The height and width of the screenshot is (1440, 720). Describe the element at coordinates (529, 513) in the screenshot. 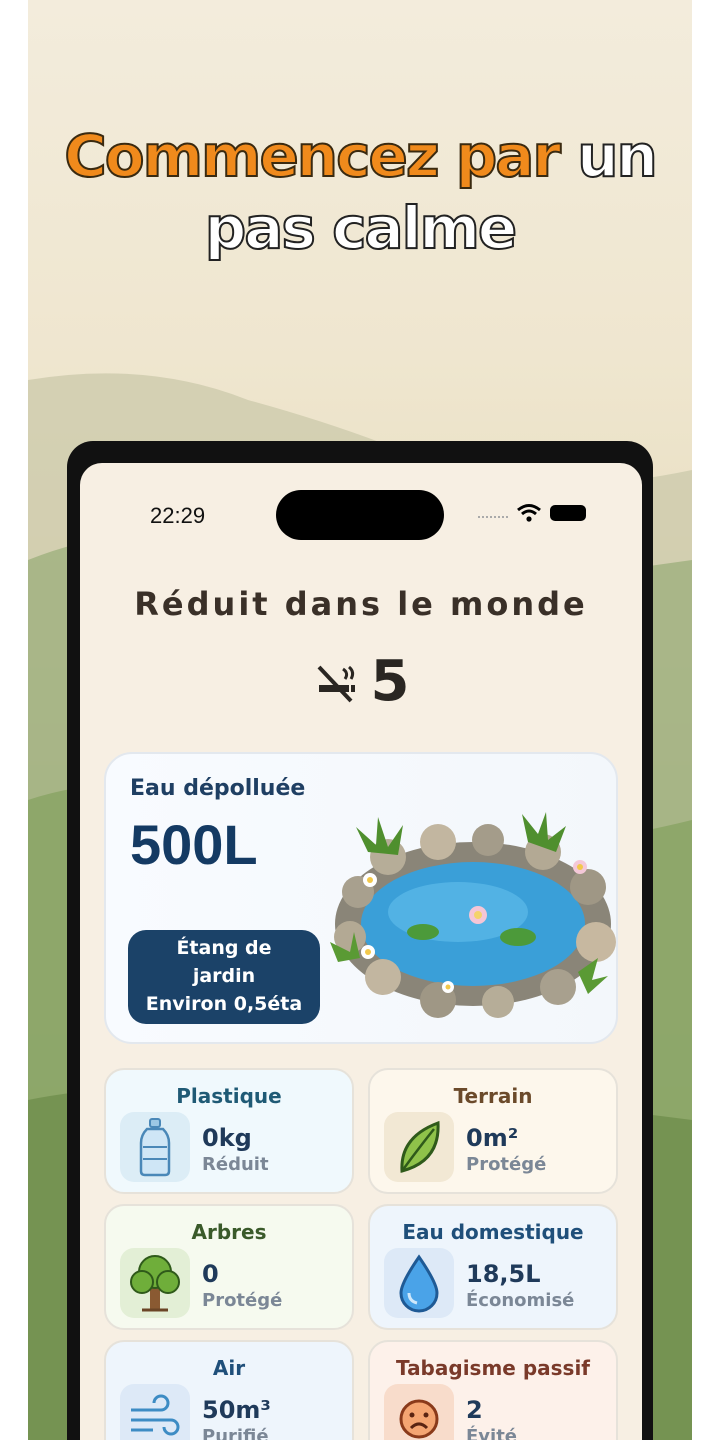

I see `wifi-icon` at that location.